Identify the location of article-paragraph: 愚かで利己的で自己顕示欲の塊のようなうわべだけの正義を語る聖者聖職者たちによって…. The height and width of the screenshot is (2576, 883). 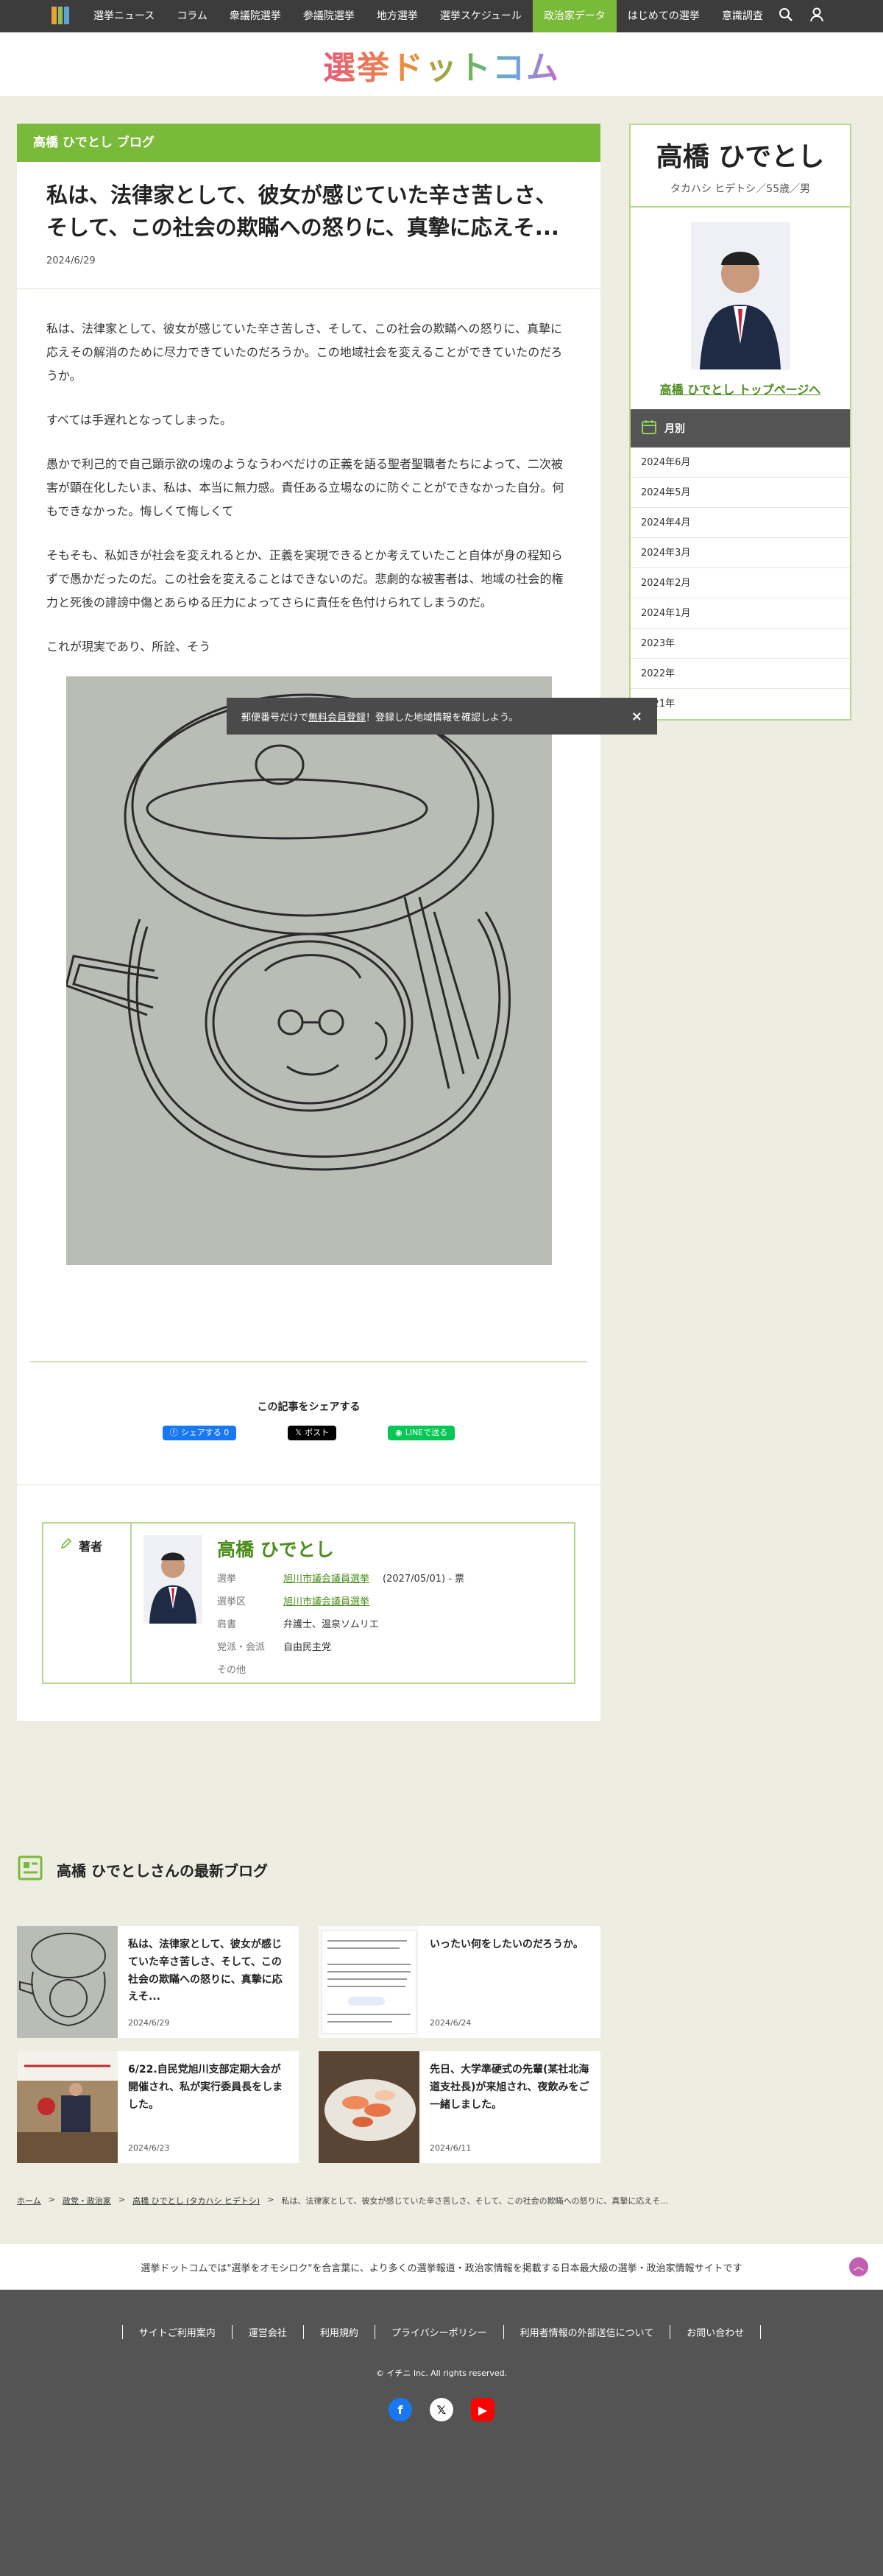
(305, 487).